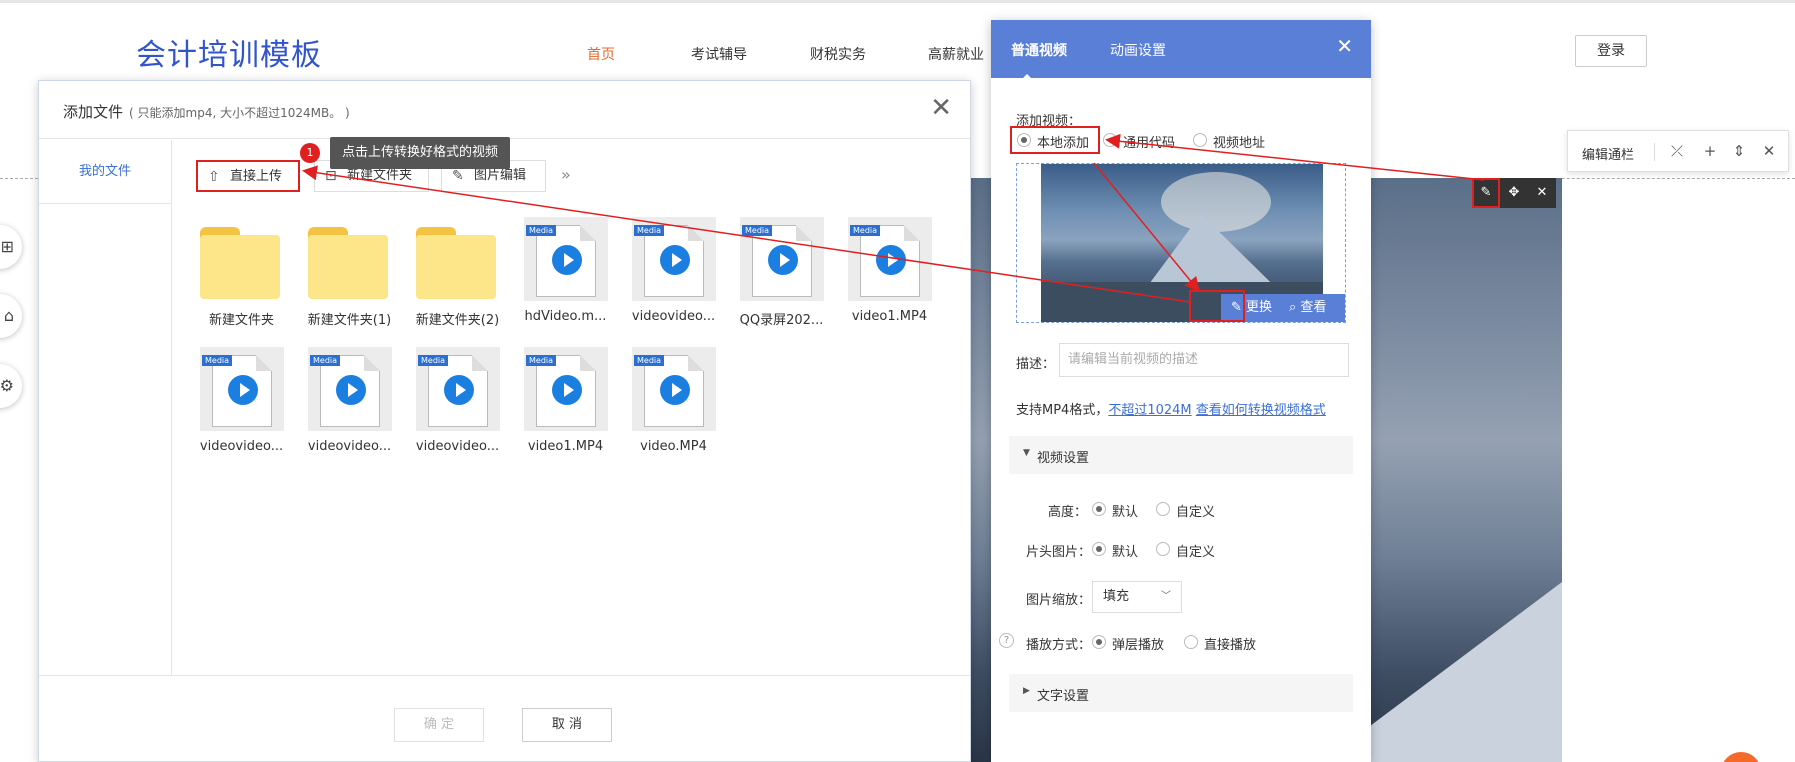 This screenshot has width=1795, height=762. I want to click on radio-cover-custom-label: 自定义, so click(1195, 550).